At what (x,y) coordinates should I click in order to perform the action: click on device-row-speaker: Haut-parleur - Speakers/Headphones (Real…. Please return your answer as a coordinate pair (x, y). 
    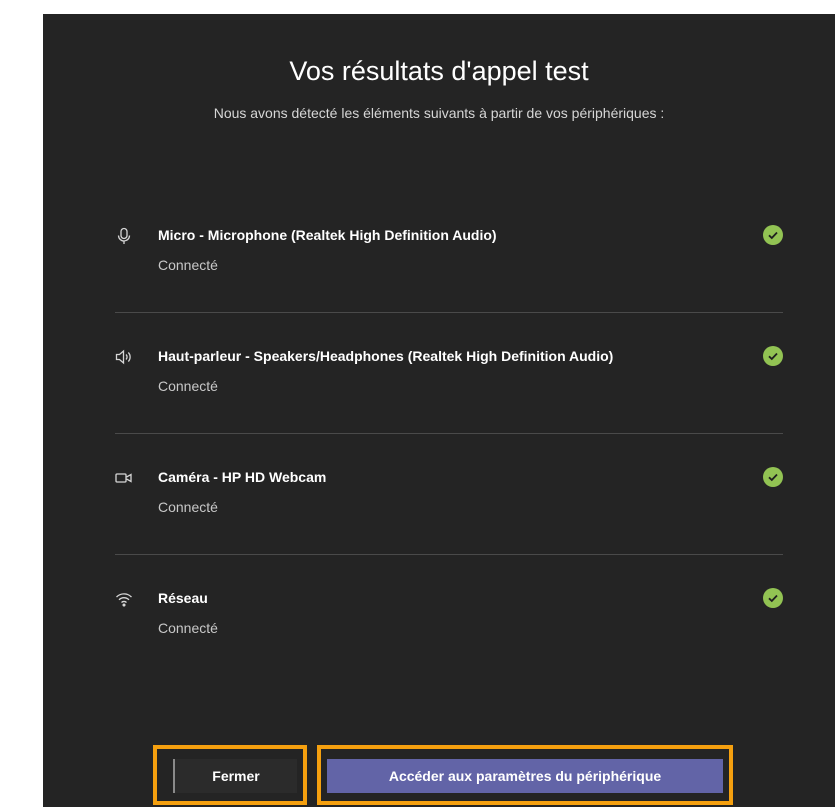
    Looking at the image, I should click on (449, 407).